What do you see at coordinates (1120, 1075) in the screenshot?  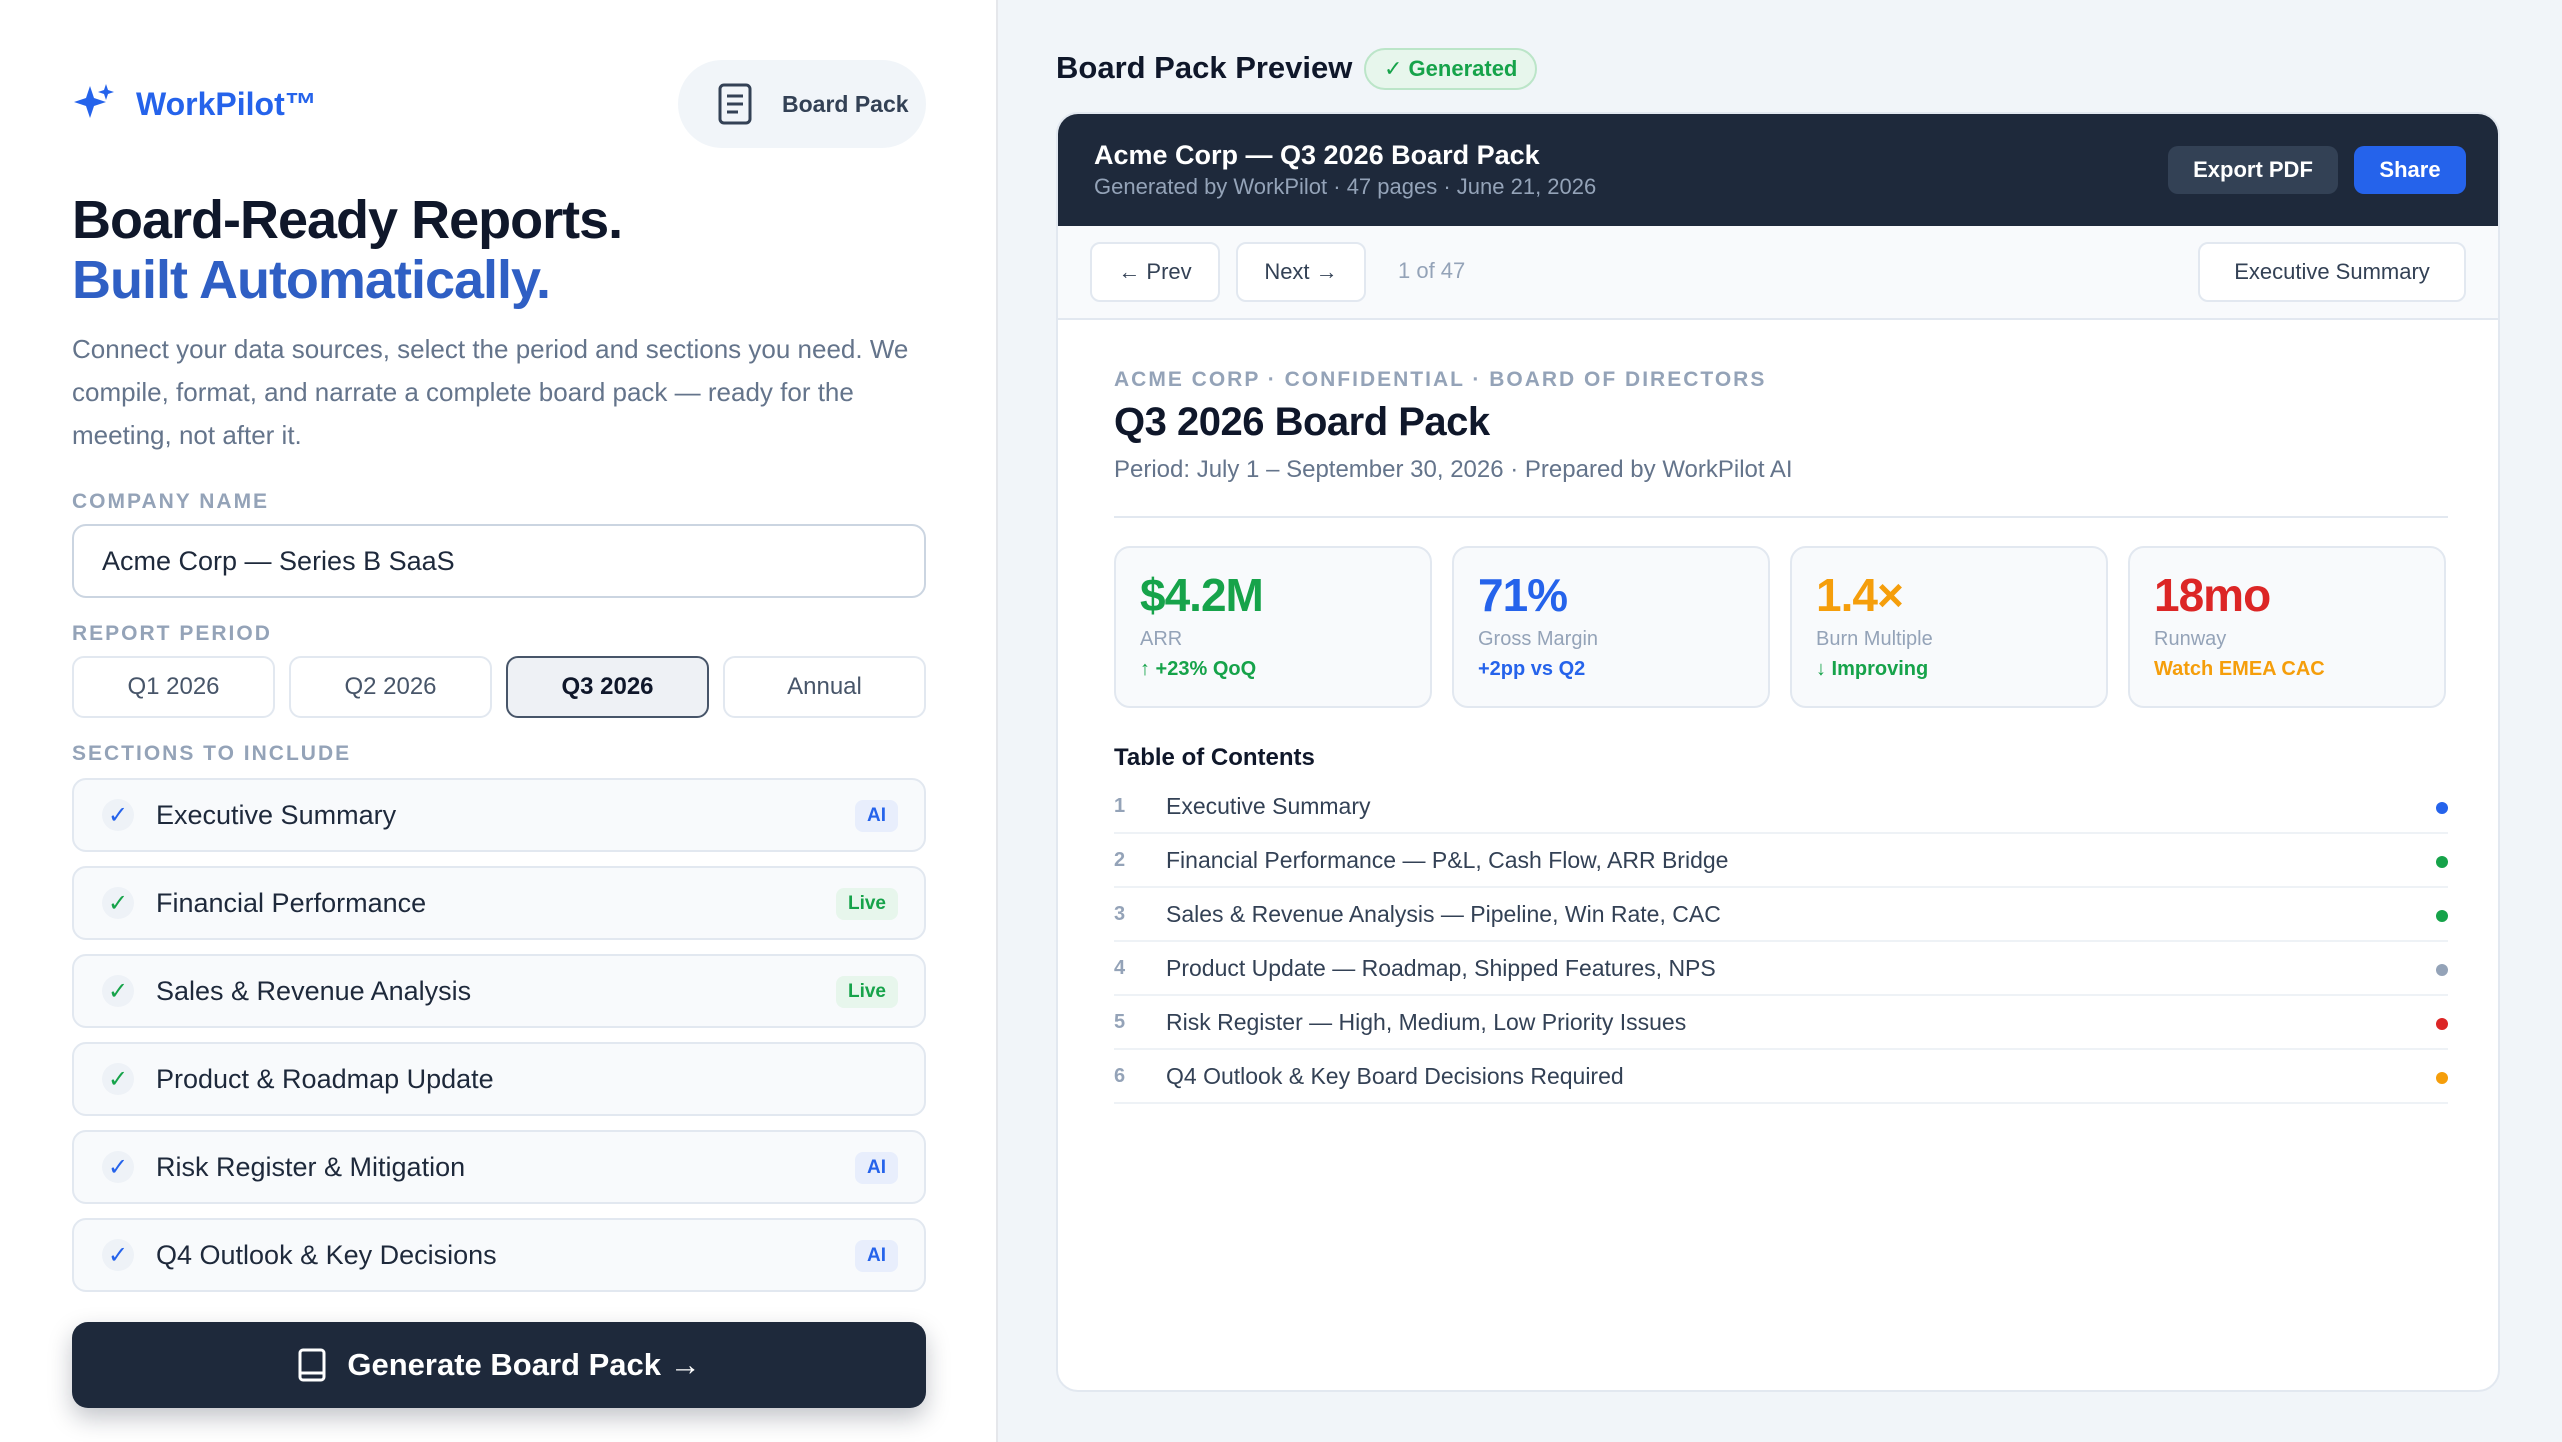 I see `toc-number: 6` at bounding box center [1120, 1075].